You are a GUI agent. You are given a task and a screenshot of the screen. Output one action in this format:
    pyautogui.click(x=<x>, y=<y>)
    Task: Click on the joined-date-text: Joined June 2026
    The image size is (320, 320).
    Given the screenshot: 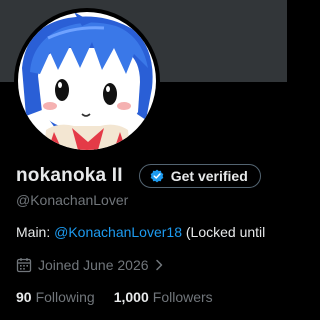 What is the action you would take?
    pyautogui.click(x=93, y=265)
    